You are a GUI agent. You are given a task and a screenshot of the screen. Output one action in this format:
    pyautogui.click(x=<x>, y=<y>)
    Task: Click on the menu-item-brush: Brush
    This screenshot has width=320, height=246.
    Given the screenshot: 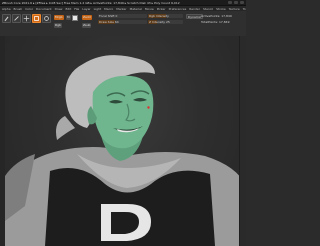 What is the action you would take?
    pyautogui.click(x=18, y=9)
    